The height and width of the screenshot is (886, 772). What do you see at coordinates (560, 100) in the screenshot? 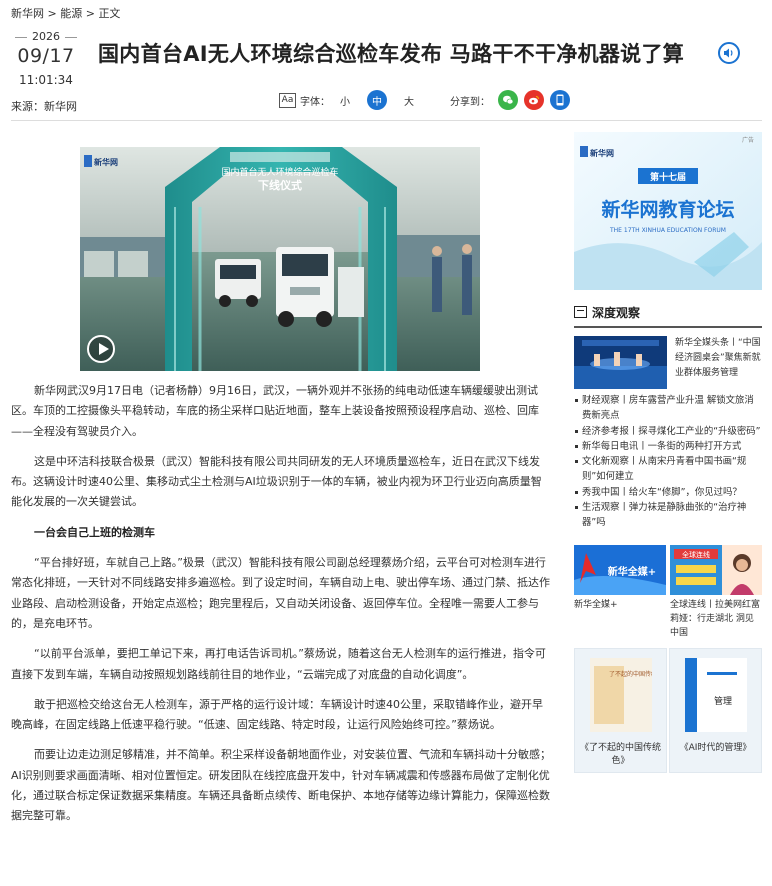
I see `mobile-icon` at bounding box center [560, 100].